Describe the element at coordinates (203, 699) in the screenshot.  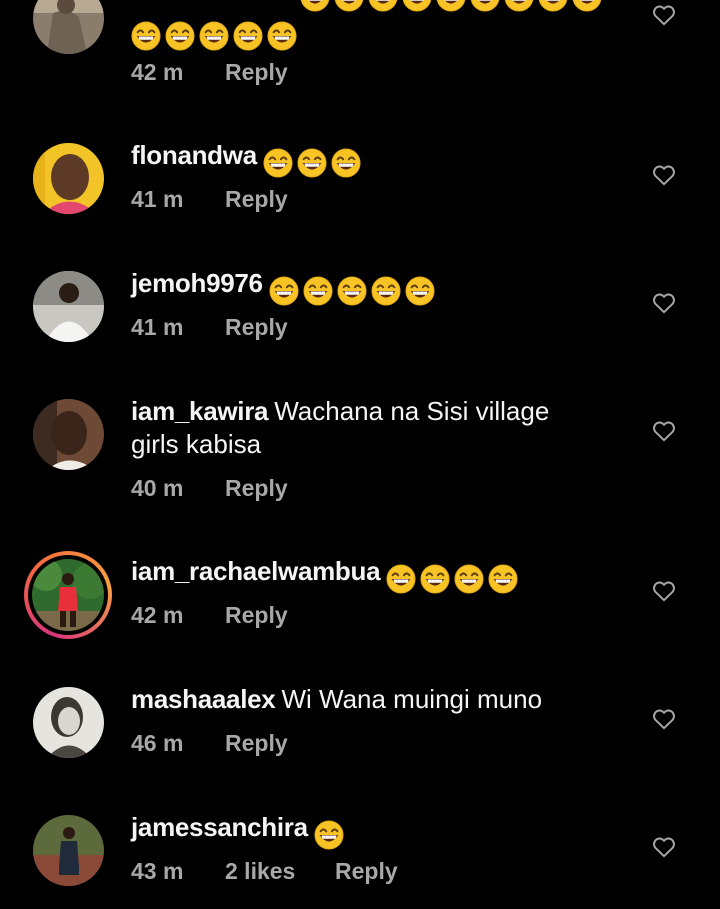
I see `comment-username: mashaaalex` at that location.